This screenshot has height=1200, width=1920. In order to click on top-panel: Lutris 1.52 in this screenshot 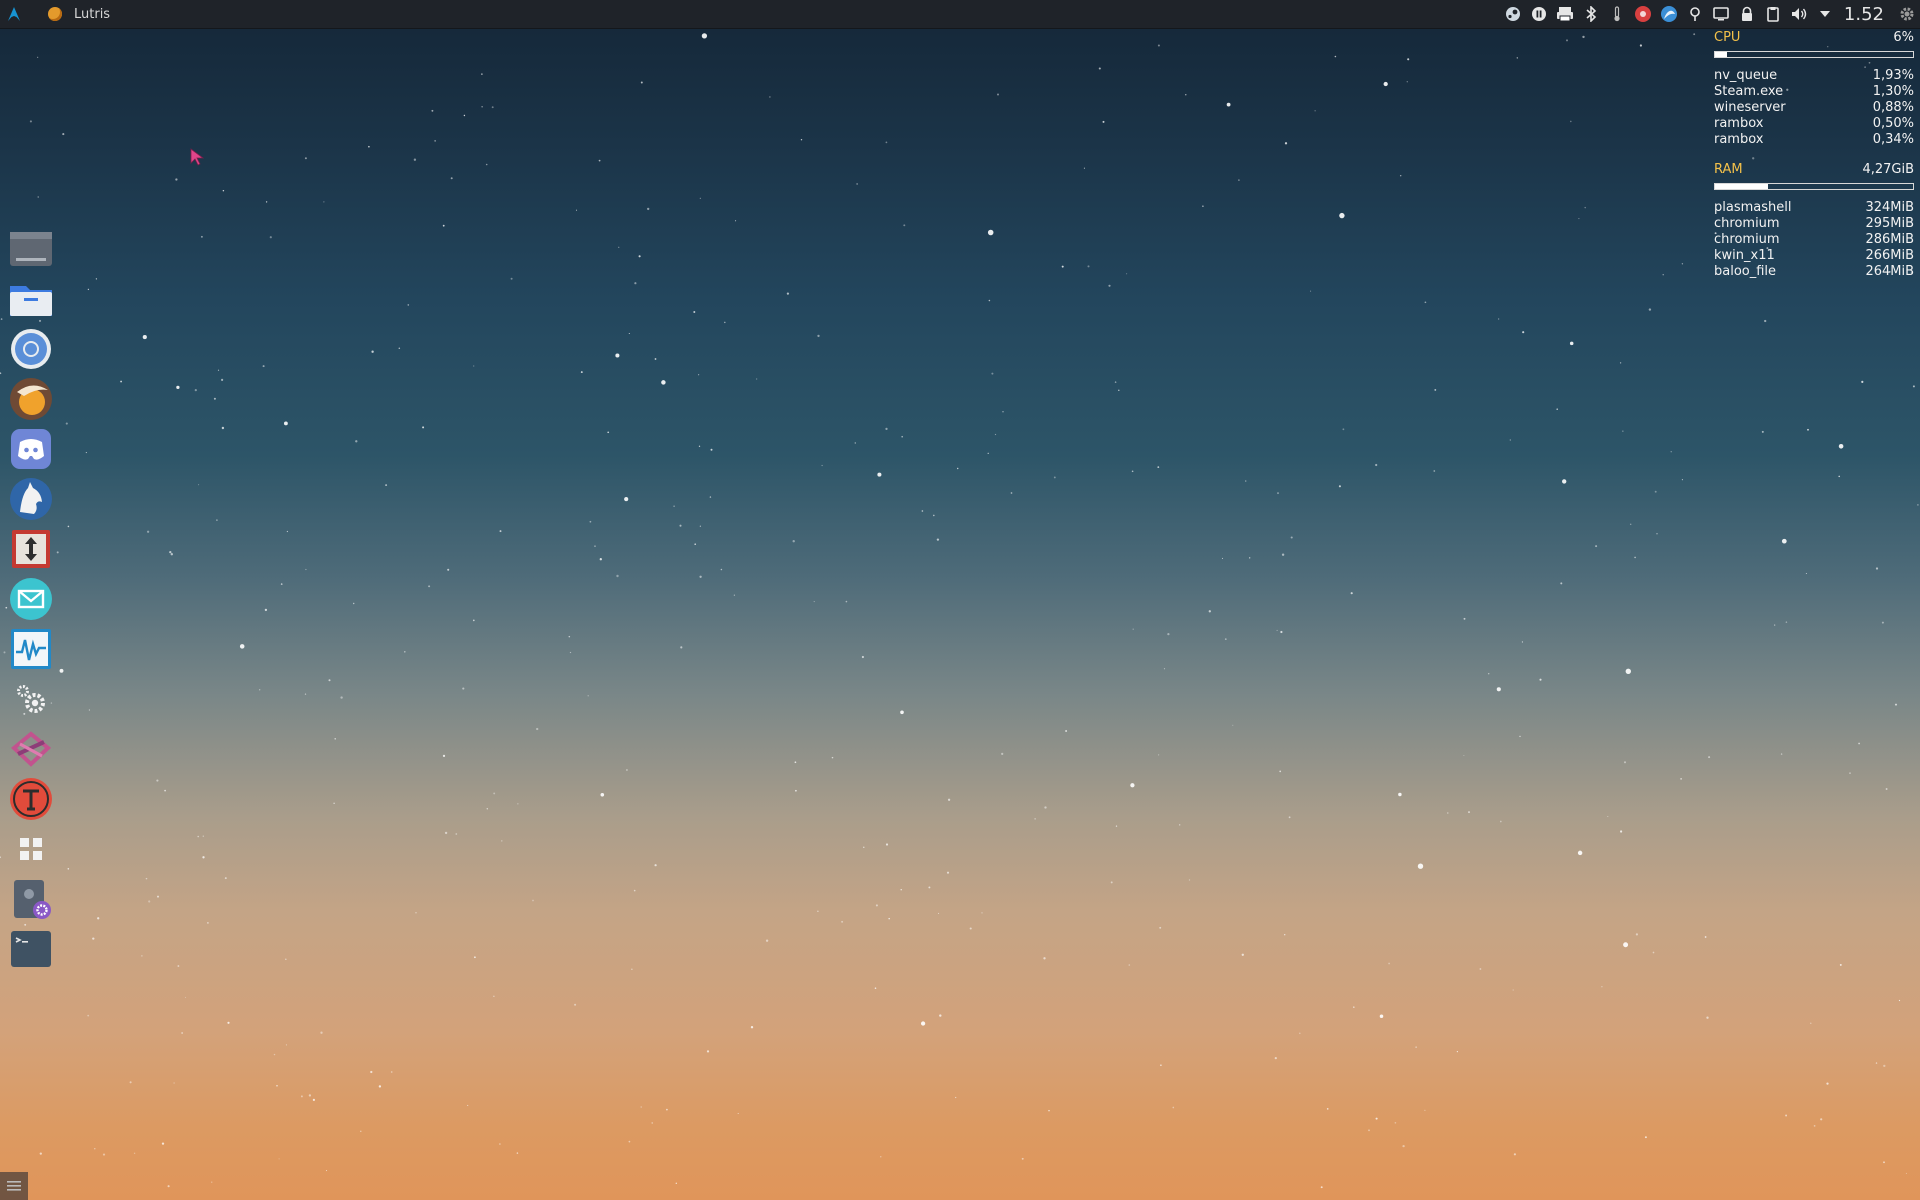, I will do `click(960, 14)`.